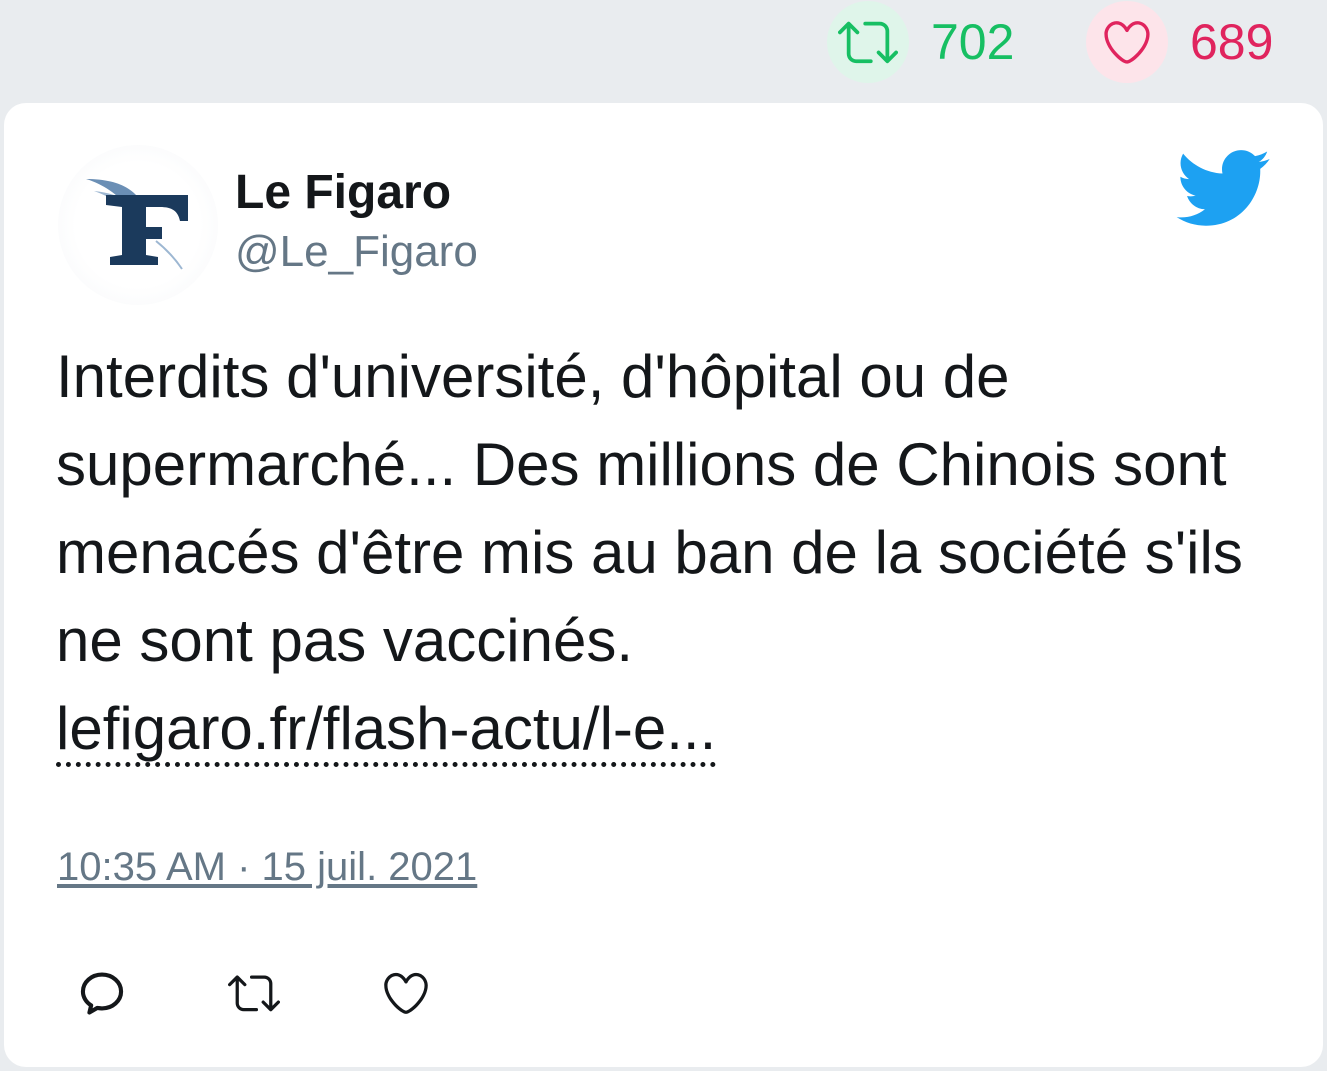 The height and width of the screenshot is (1071, 1327). Describe the element at coordinates (1179, 42) in the screenshot. I see `like-stat: 689` at that location.